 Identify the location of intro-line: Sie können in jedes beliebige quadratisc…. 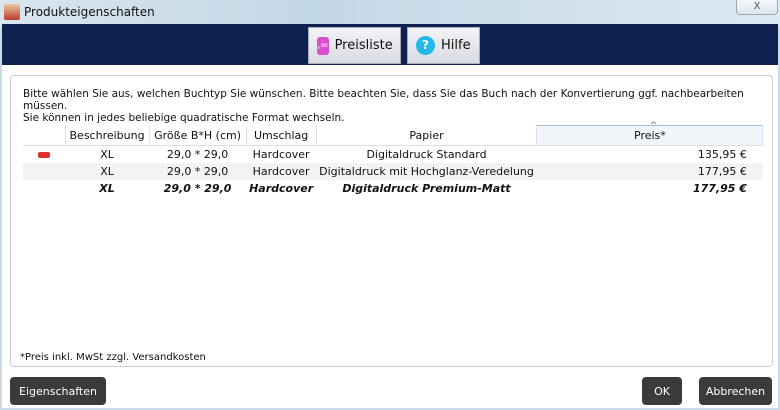
(184, 118).